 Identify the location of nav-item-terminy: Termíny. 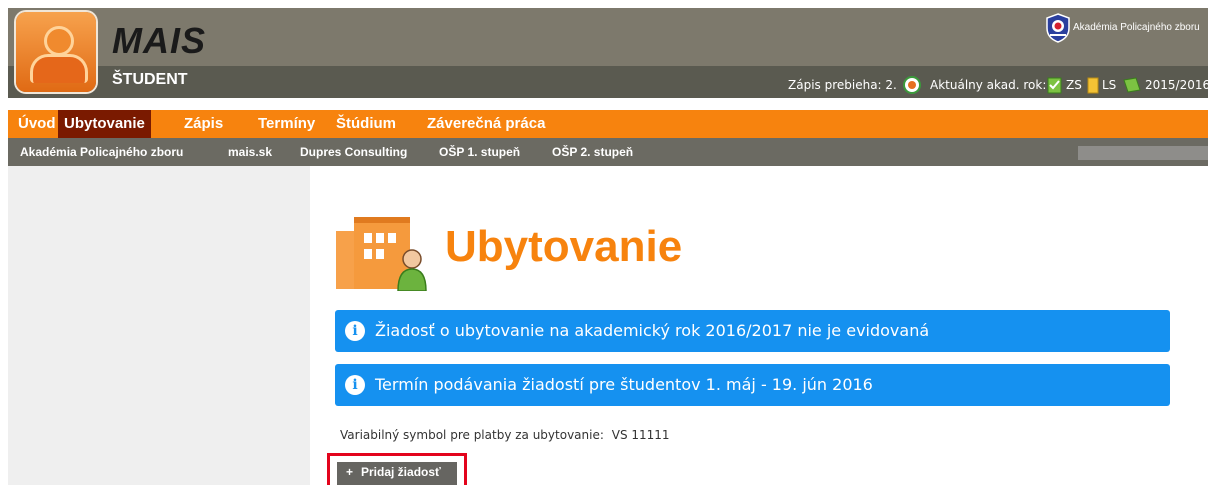
(286, 124).